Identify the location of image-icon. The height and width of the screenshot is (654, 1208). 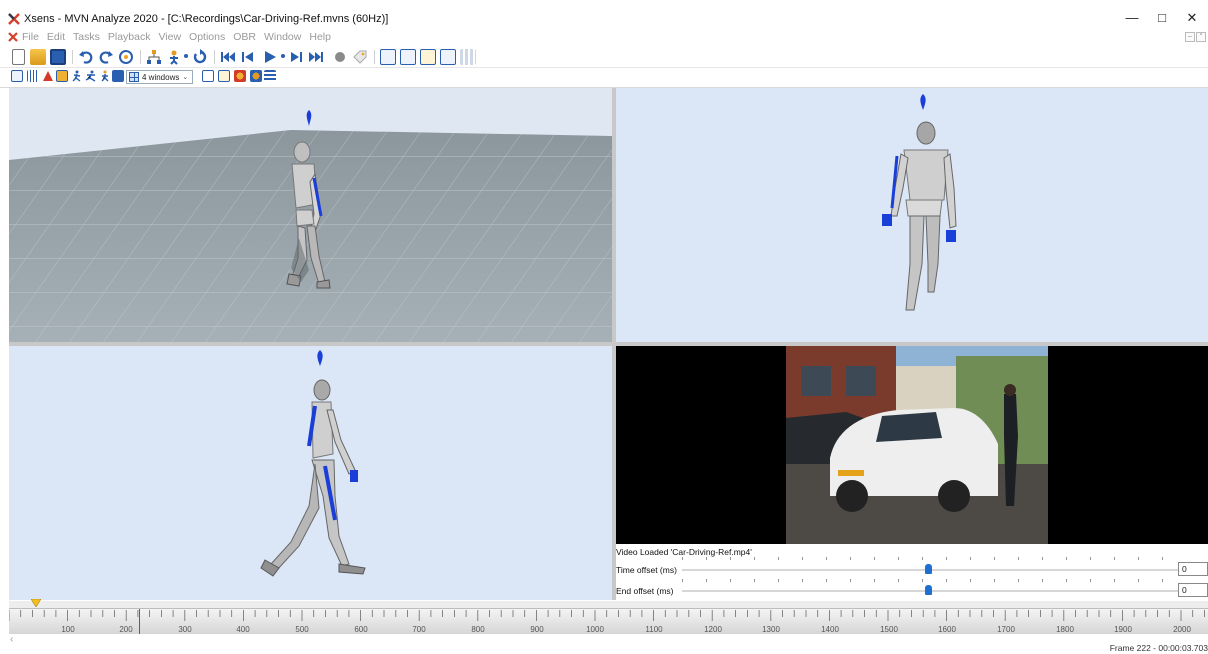
(62, 76).